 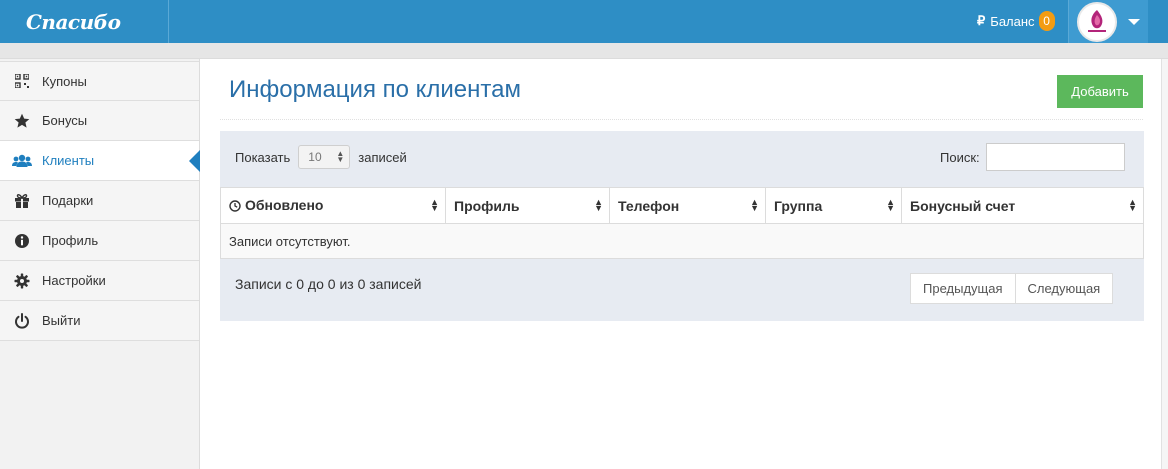 I want to click on subheader-strip, so click(x=584, y=51).